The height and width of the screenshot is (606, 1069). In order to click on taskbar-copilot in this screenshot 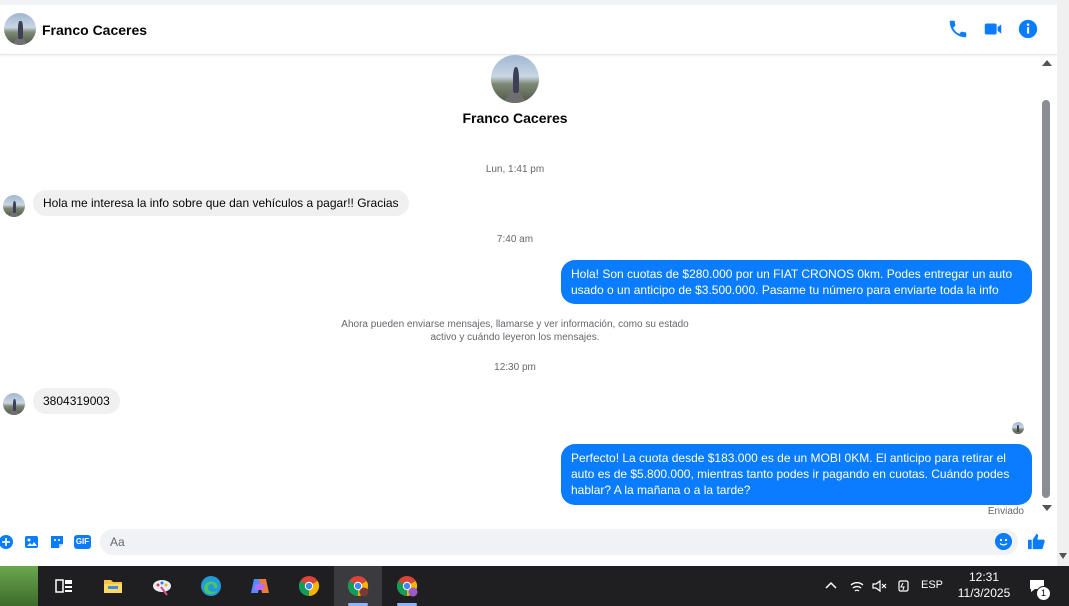, I will do `click(260, 586)`.